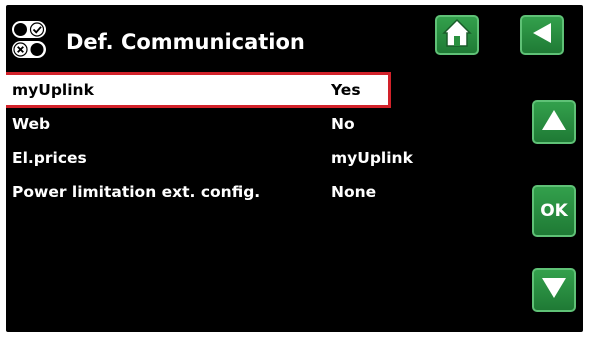  Describe the element at coordinates (346, 90) in the screenshot. I see `menu-item-value: Yes` at that location.